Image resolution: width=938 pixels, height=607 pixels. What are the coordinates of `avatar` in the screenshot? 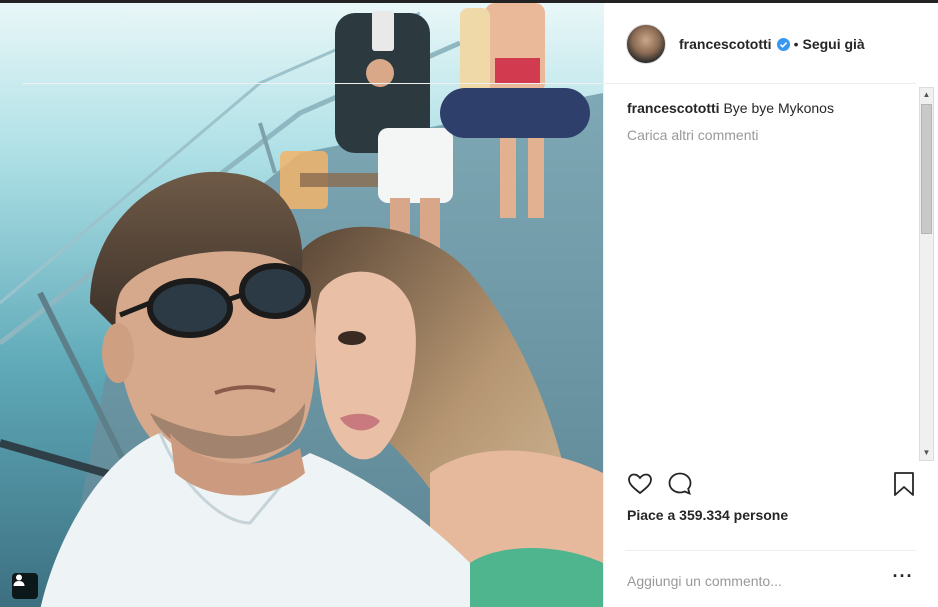 It's located at (646, 44).